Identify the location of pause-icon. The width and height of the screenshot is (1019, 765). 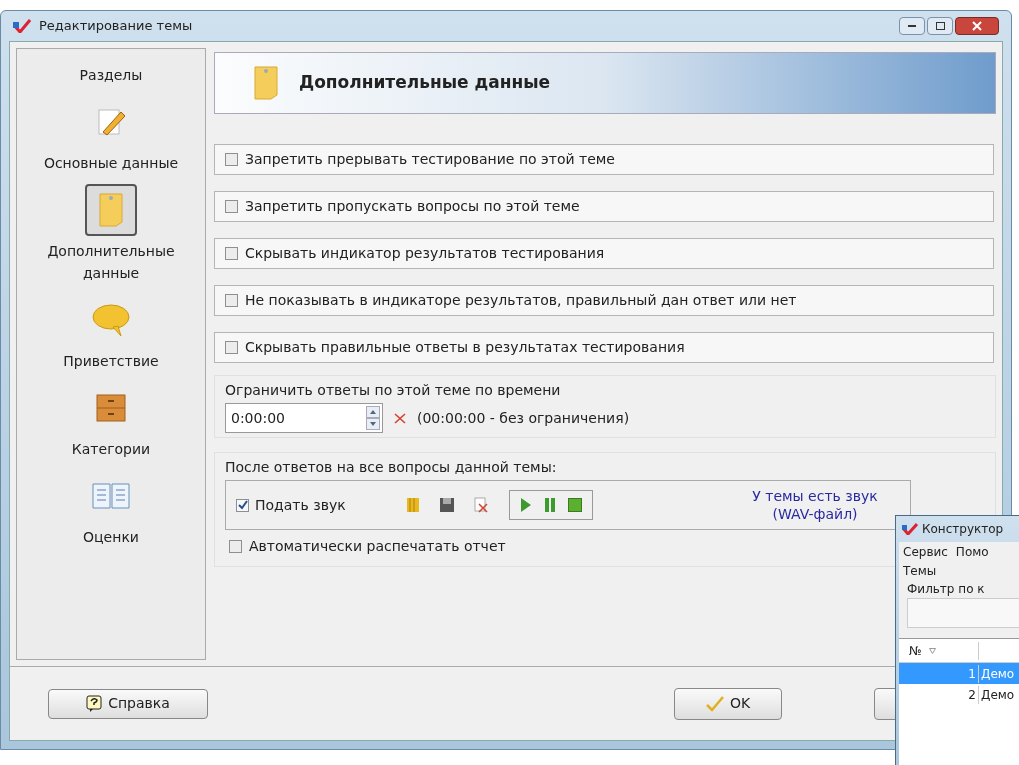
(550, 505).